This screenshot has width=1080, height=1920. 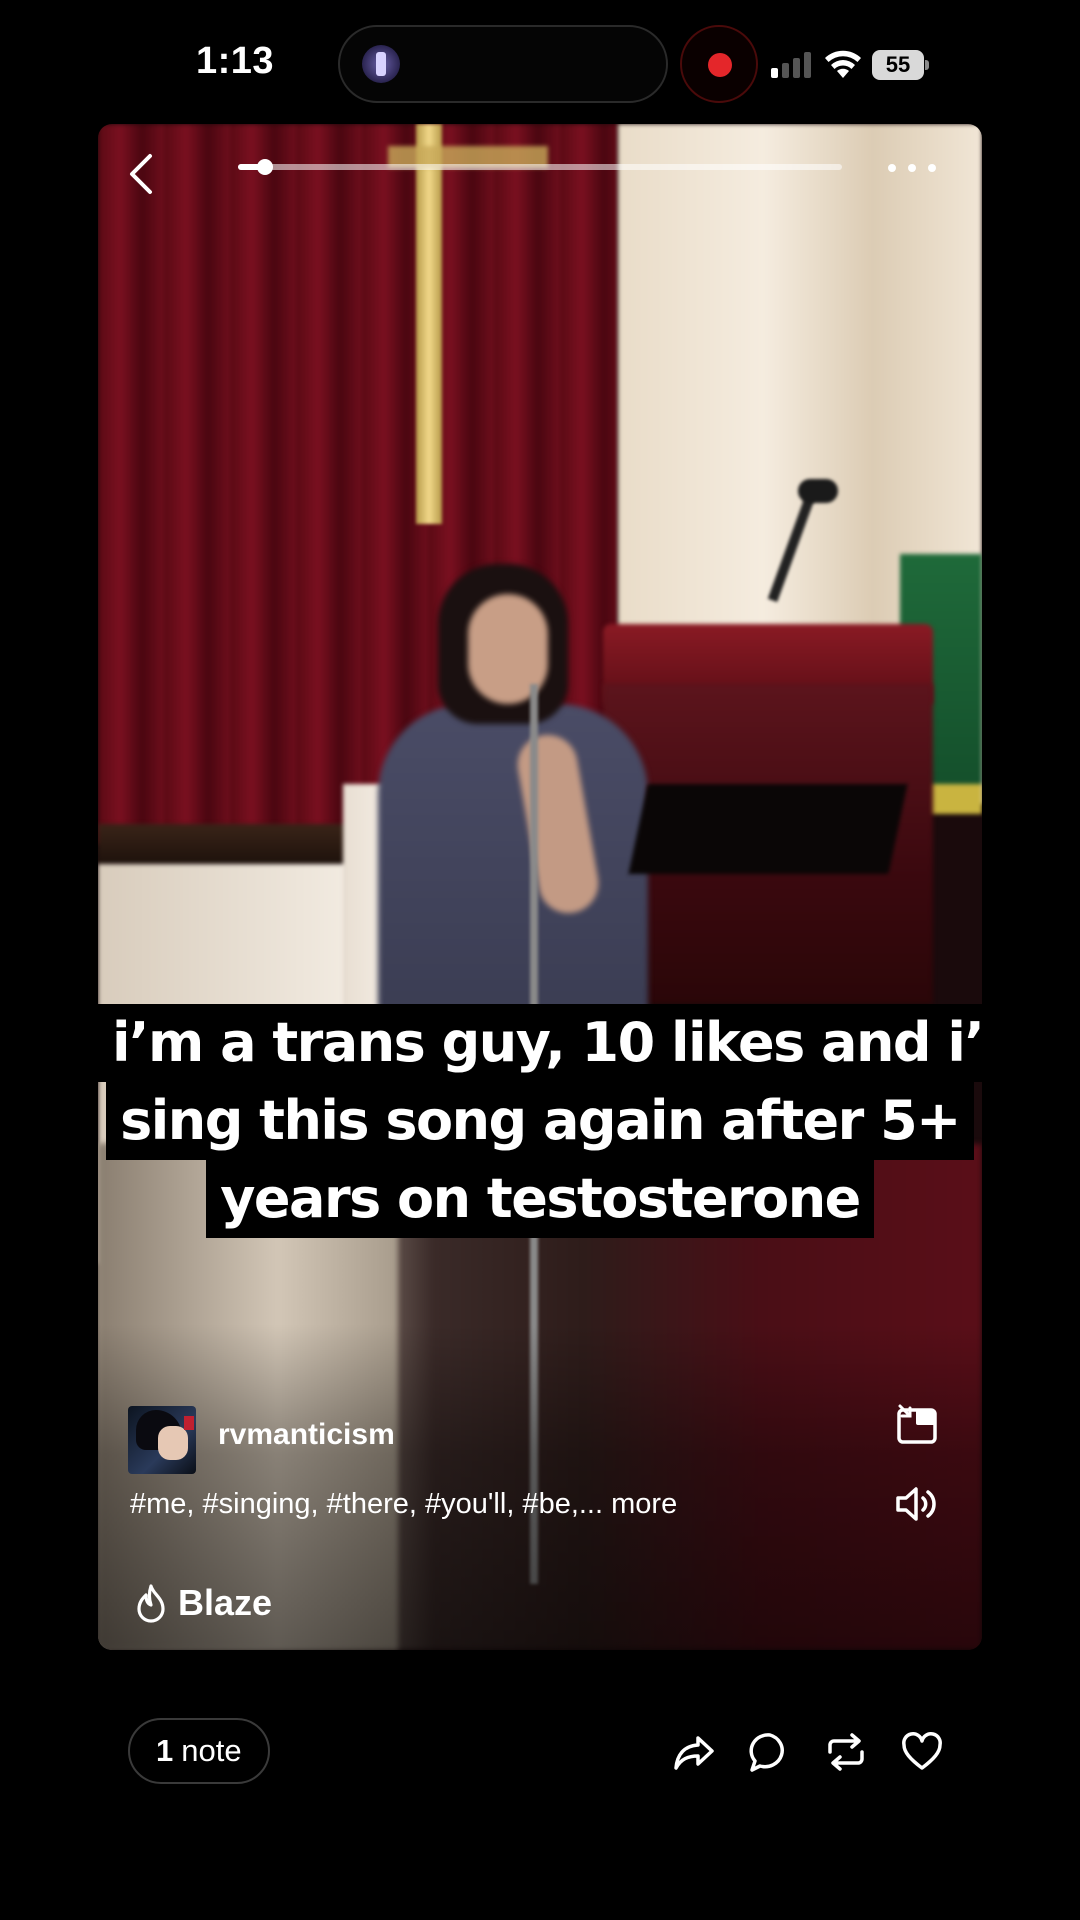 What do you see at coordinates (165, 1750) in the screenshot?
I see `notes-count: 1` at bounding box center [165, 1750].